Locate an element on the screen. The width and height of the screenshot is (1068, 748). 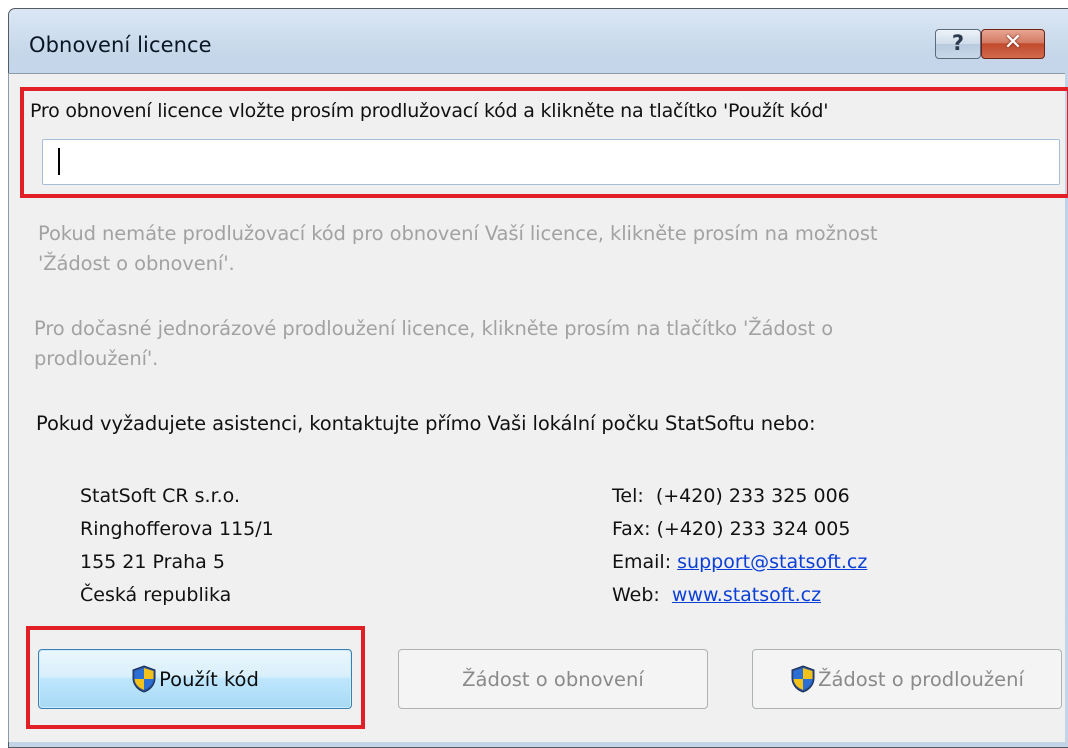
close-button: ✕ is located at coordinates (1013, 44).